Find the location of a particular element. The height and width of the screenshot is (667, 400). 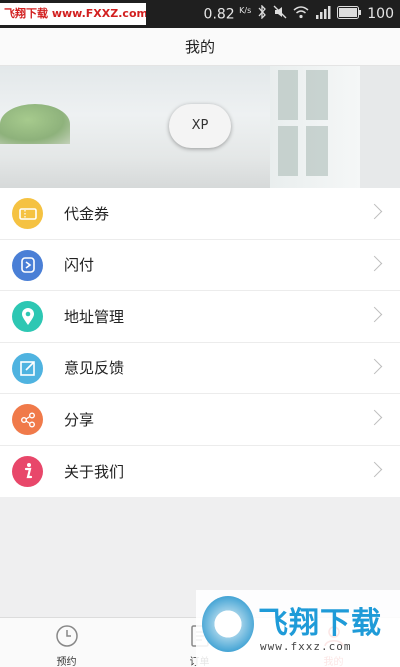

watermark-top: 飞翔下载 www.FXXZ.com is located at coordinates (73, 14).